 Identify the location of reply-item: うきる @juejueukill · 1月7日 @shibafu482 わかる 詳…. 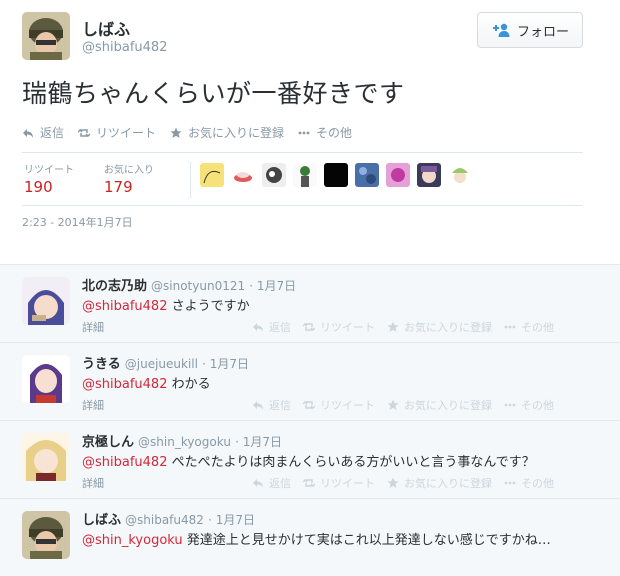
(310, 382).